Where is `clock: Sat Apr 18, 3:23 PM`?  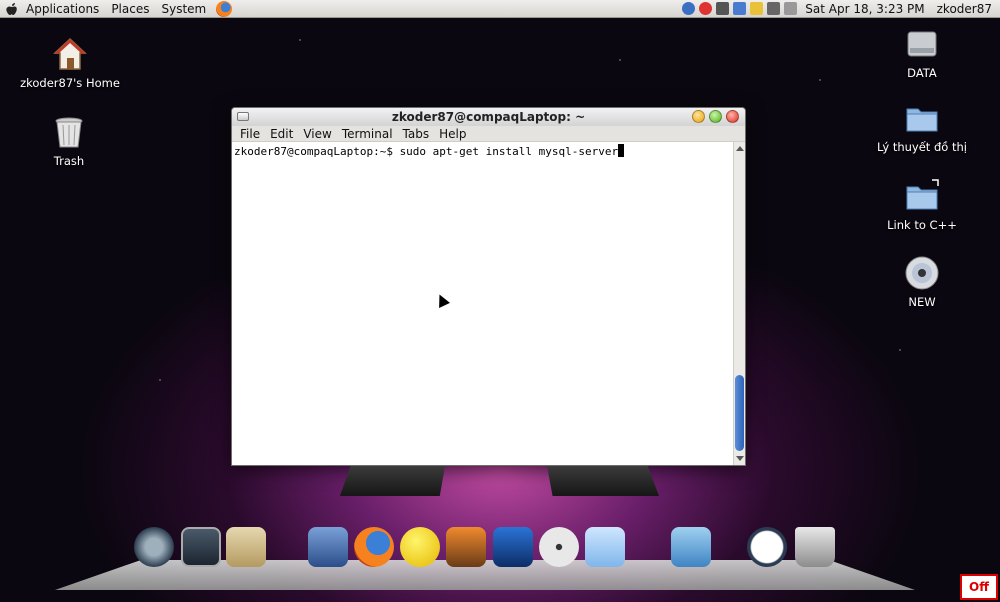
clock: Sat Apr 18, 3:23 PM is located at coordinates (864, 9).